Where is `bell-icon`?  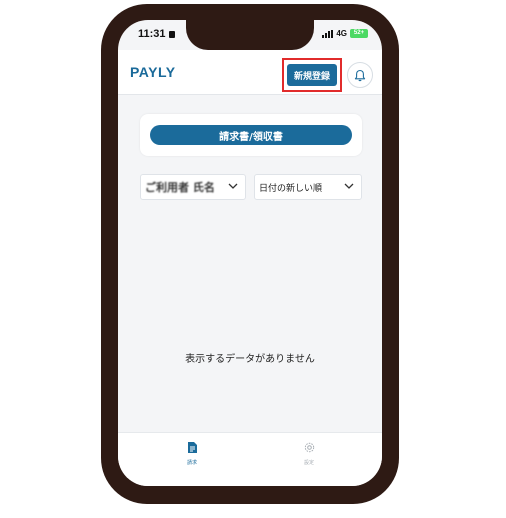 bell-icon is located at coordinates (360, 75).